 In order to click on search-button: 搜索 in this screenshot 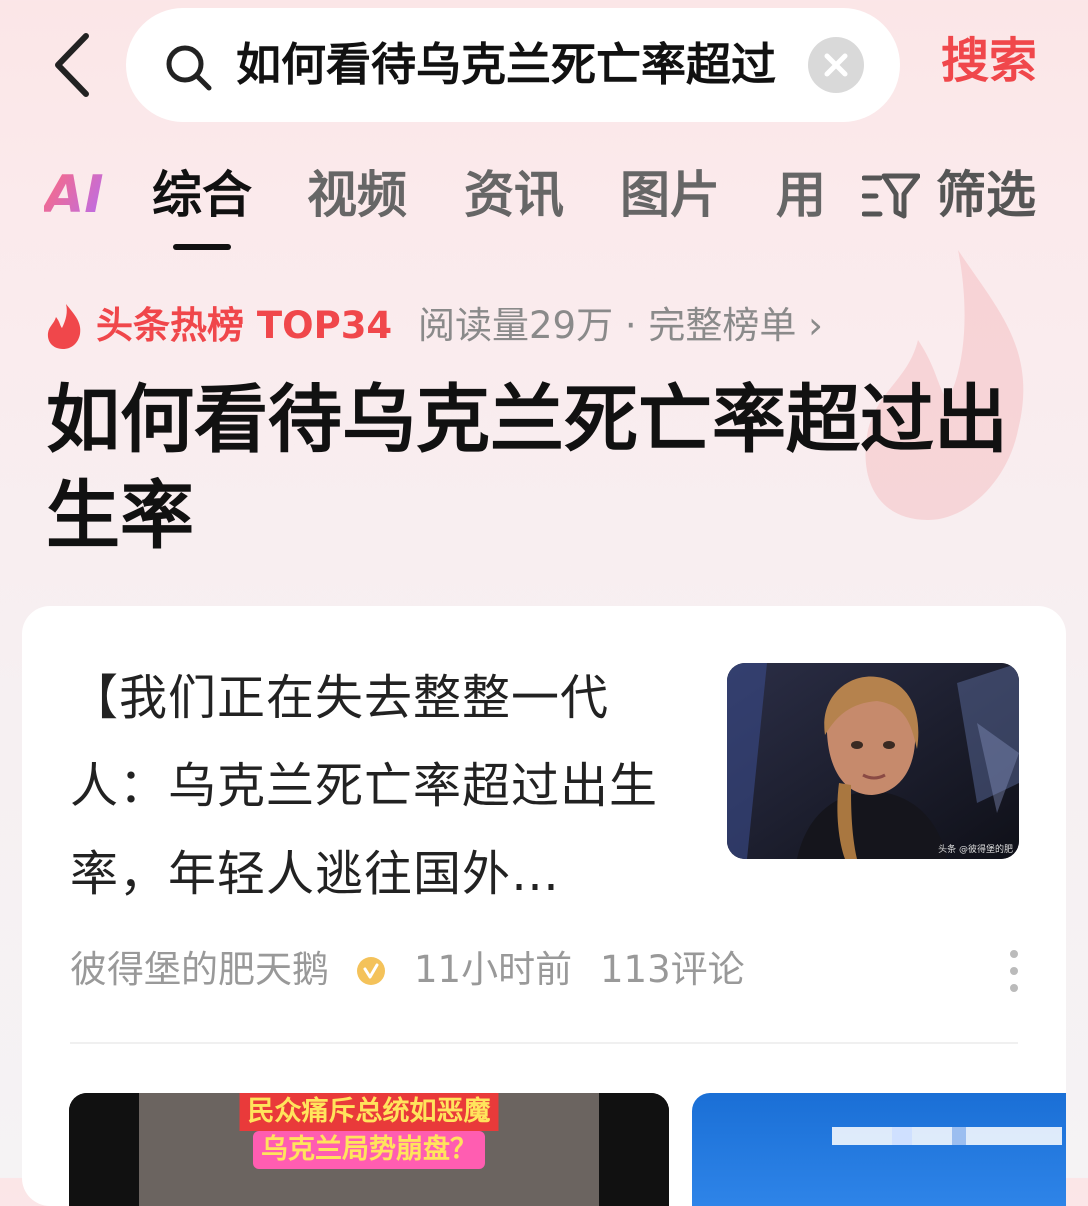, I will do `click(989, 61)`.